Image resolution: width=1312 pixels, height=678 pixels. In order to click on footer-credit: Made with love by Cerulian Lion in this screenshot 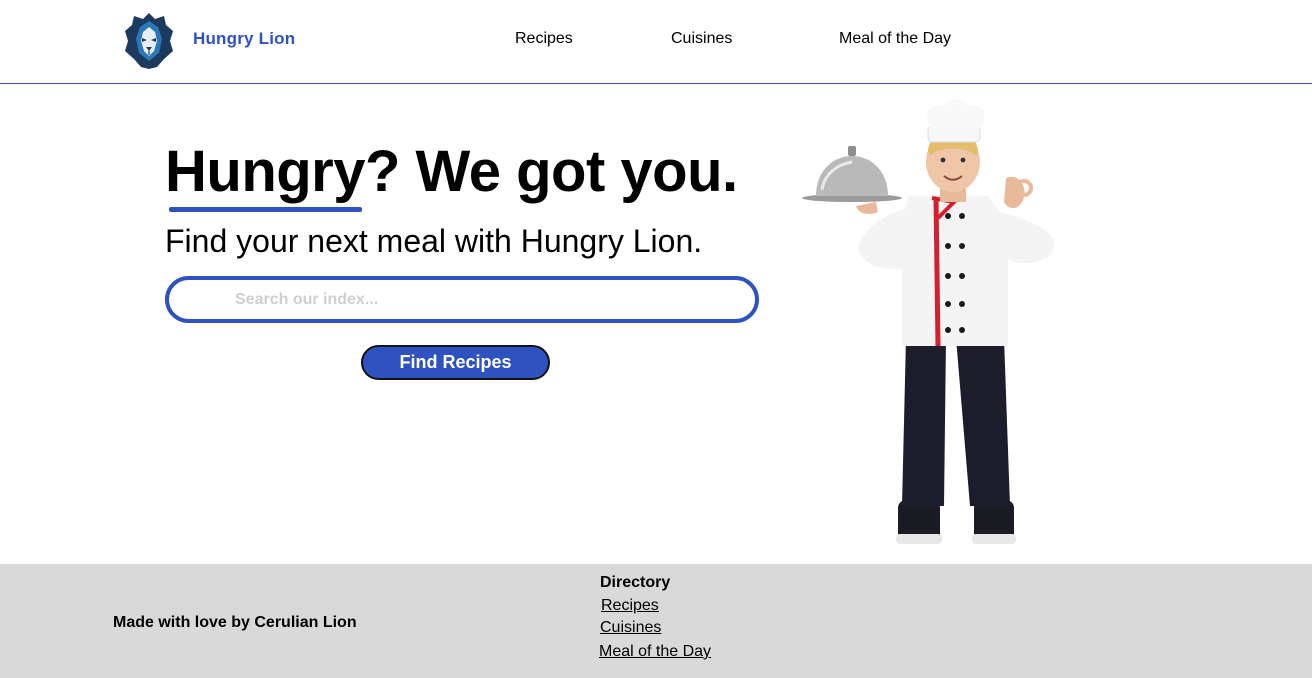, I will do `click(235, 622)`.